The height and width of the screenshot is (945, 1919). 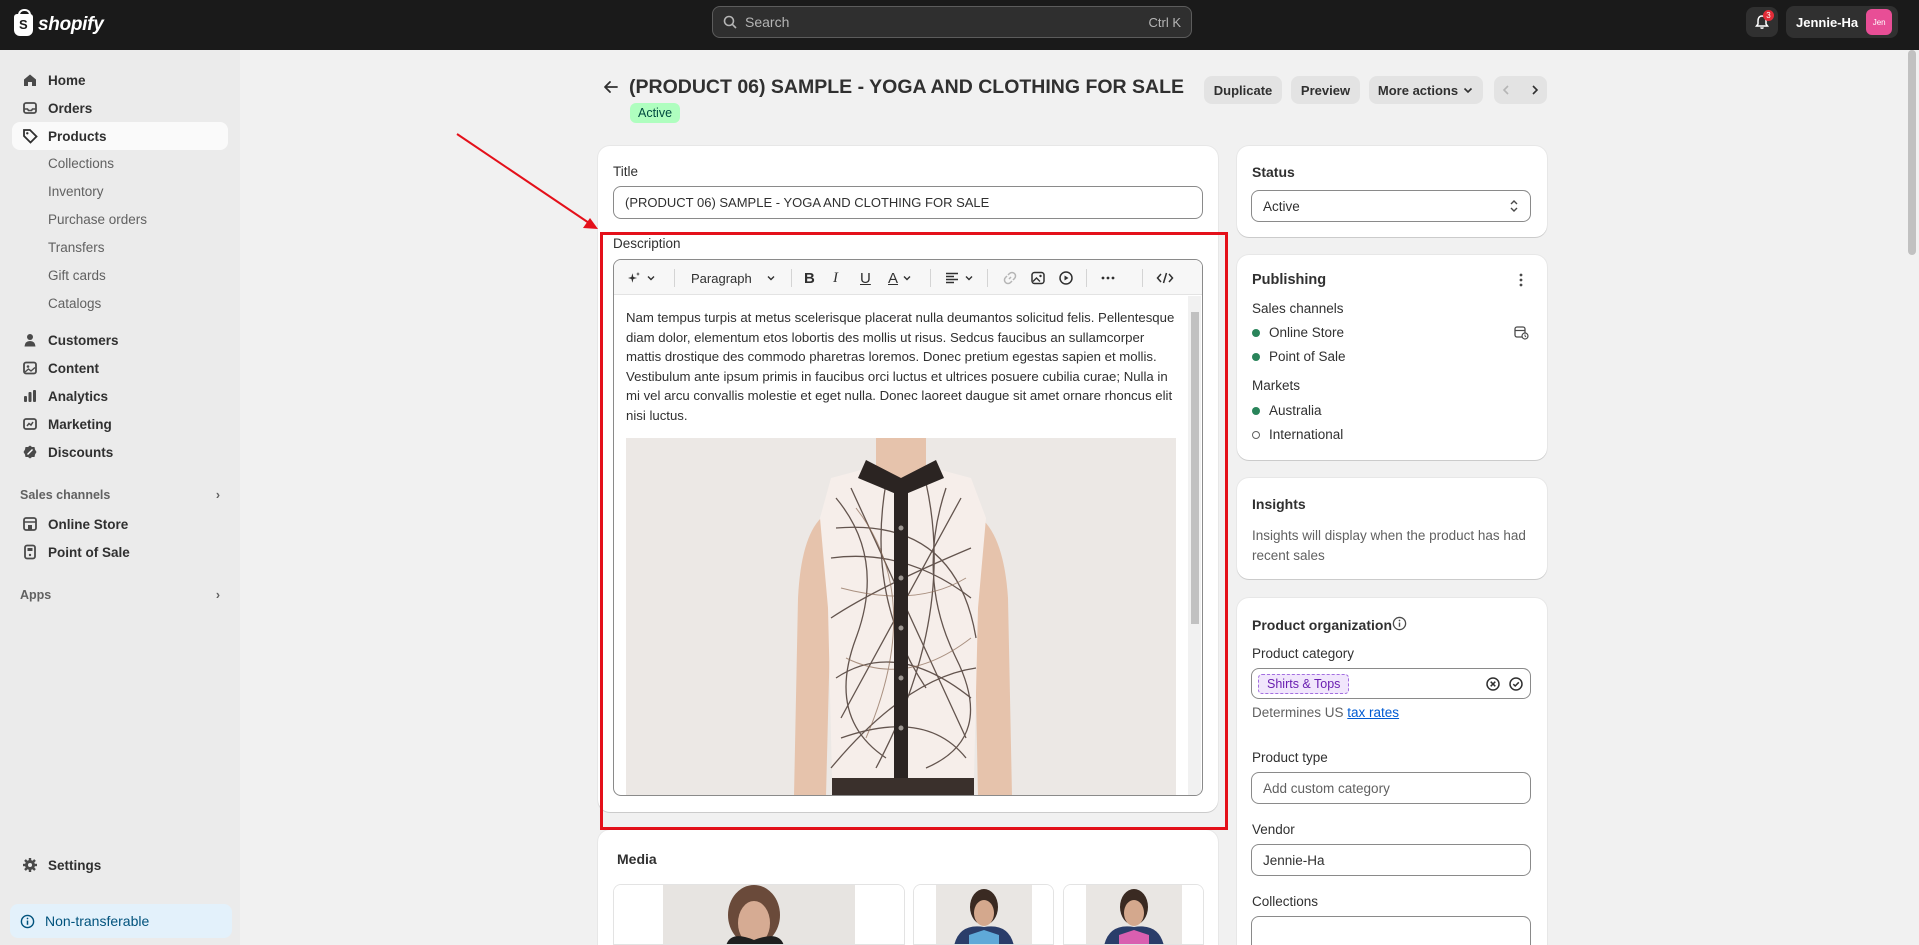 What do you see at coordinates (120, 340) in the screenshot?
I see `sidebar-item-customers: Customers` at bounding box center [120, 340].